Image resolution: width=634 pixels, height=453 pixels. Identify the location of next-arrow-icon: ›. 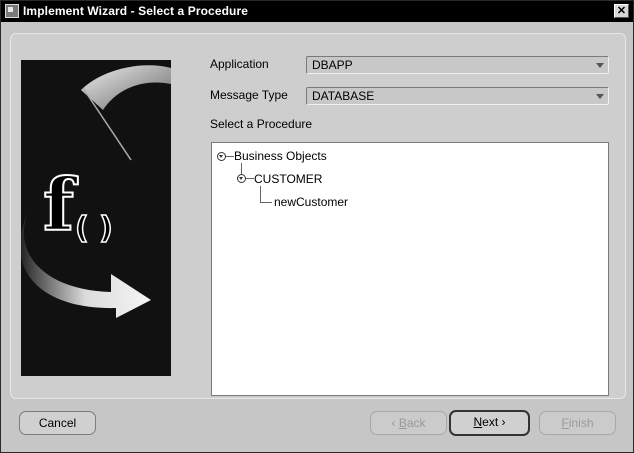
(503, 422).